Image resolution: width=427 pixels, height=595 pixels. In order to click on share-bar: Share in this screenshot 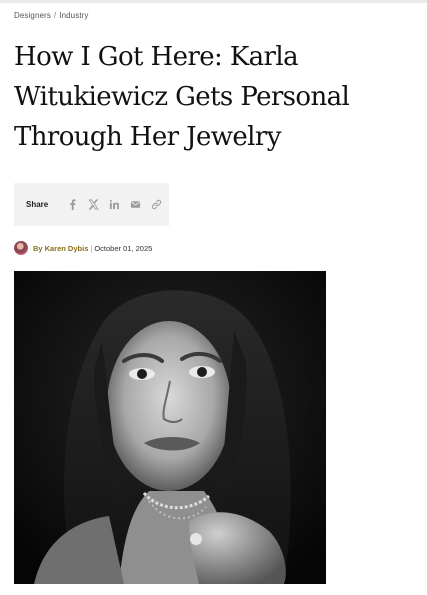, I will do `click(91, 204)`.